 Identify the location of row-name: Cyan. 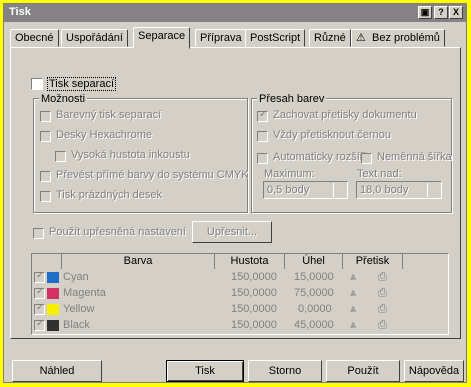
(76, 277).